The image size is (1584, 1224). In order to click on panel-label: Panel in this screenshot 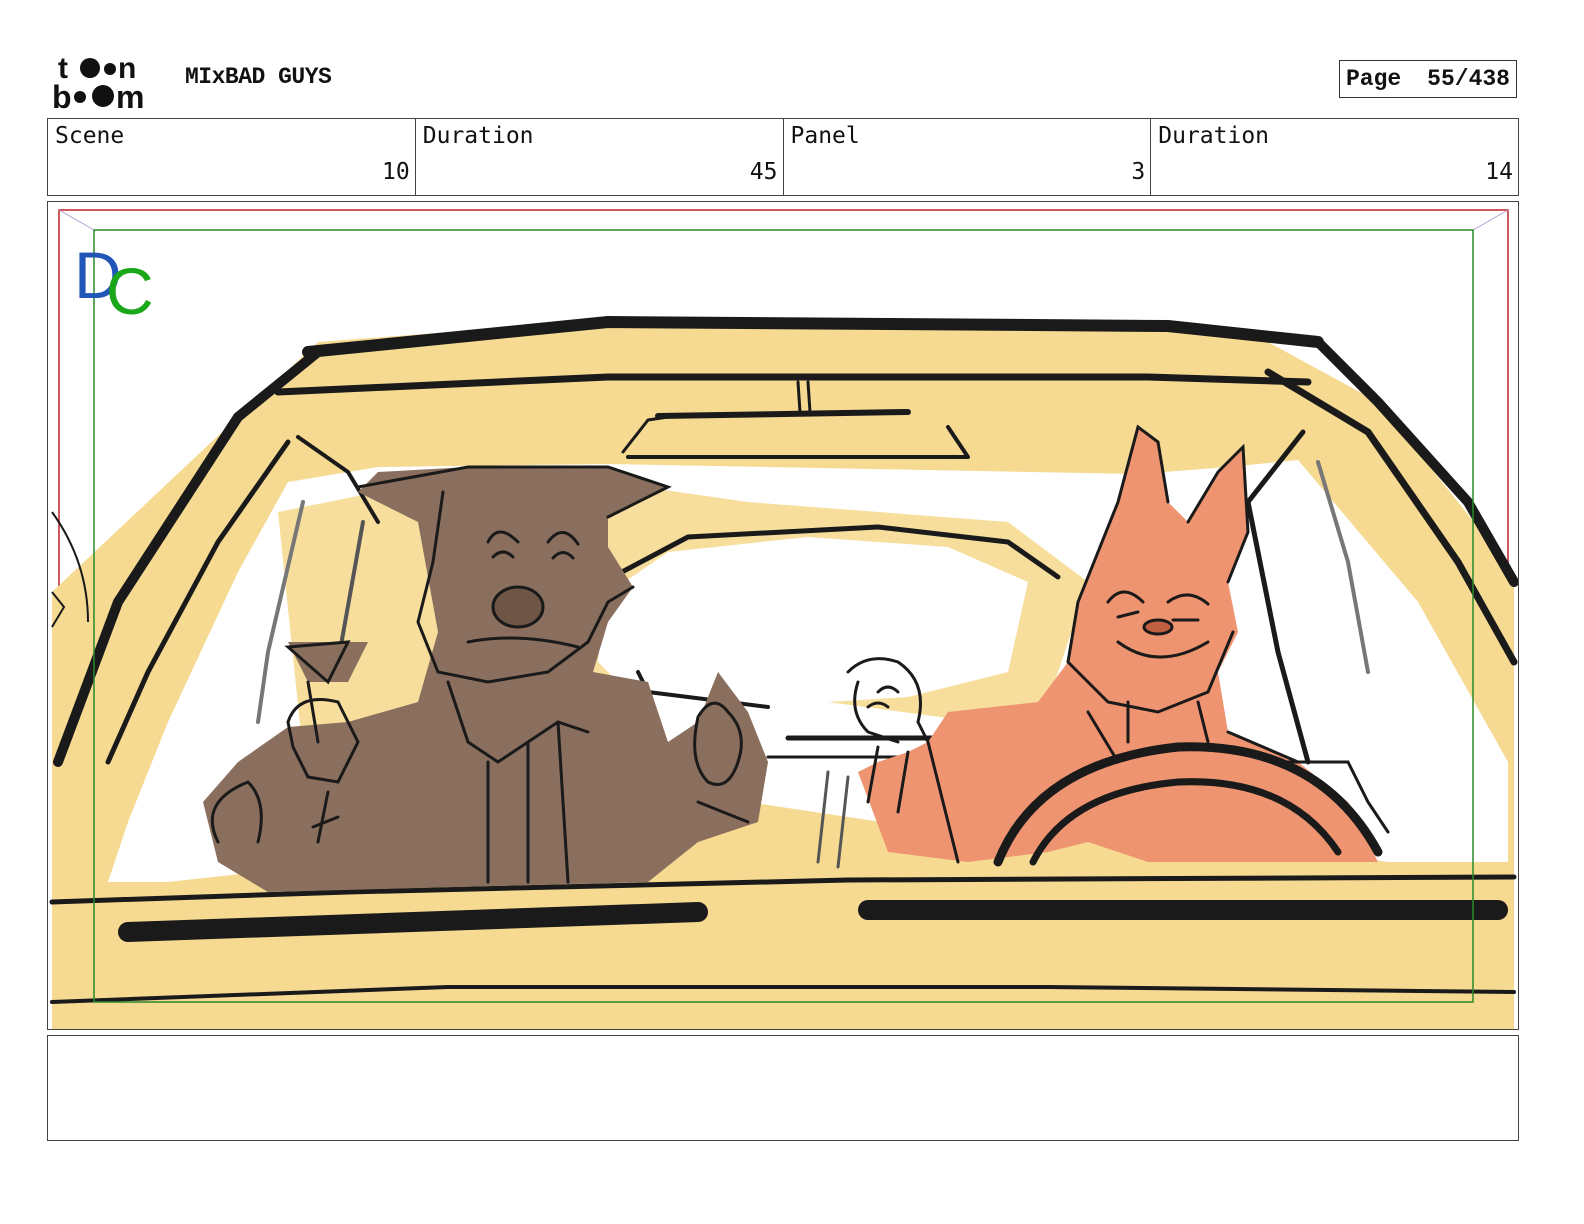, I will do `click(825, 136)`.